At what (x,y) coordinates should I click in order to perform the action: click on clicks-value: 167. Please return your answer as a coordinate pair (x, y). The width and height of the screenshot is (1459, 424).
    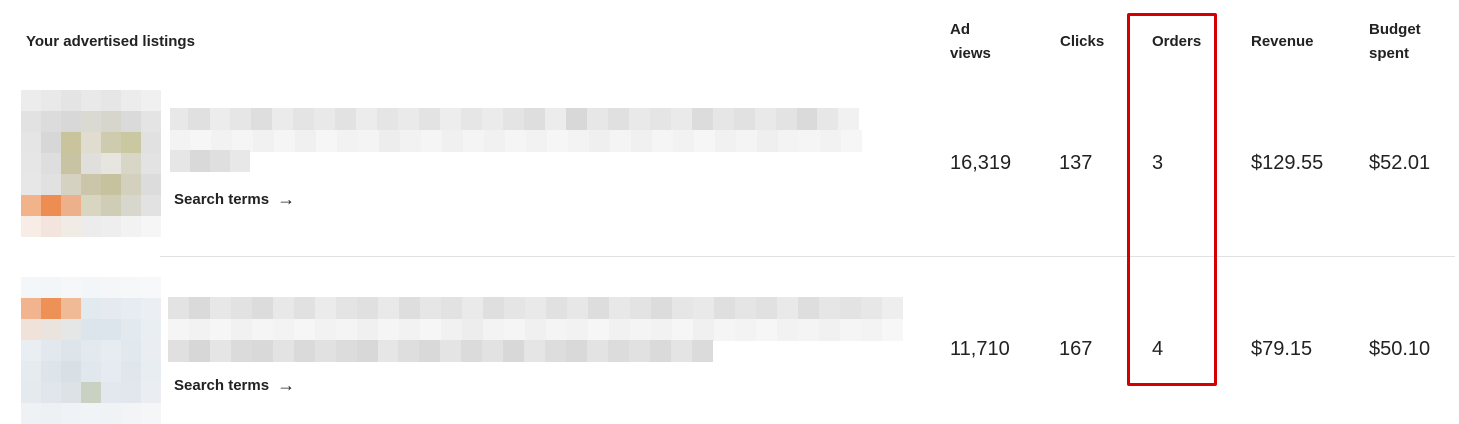
    Looking at the image, I should click on (1076, 349).